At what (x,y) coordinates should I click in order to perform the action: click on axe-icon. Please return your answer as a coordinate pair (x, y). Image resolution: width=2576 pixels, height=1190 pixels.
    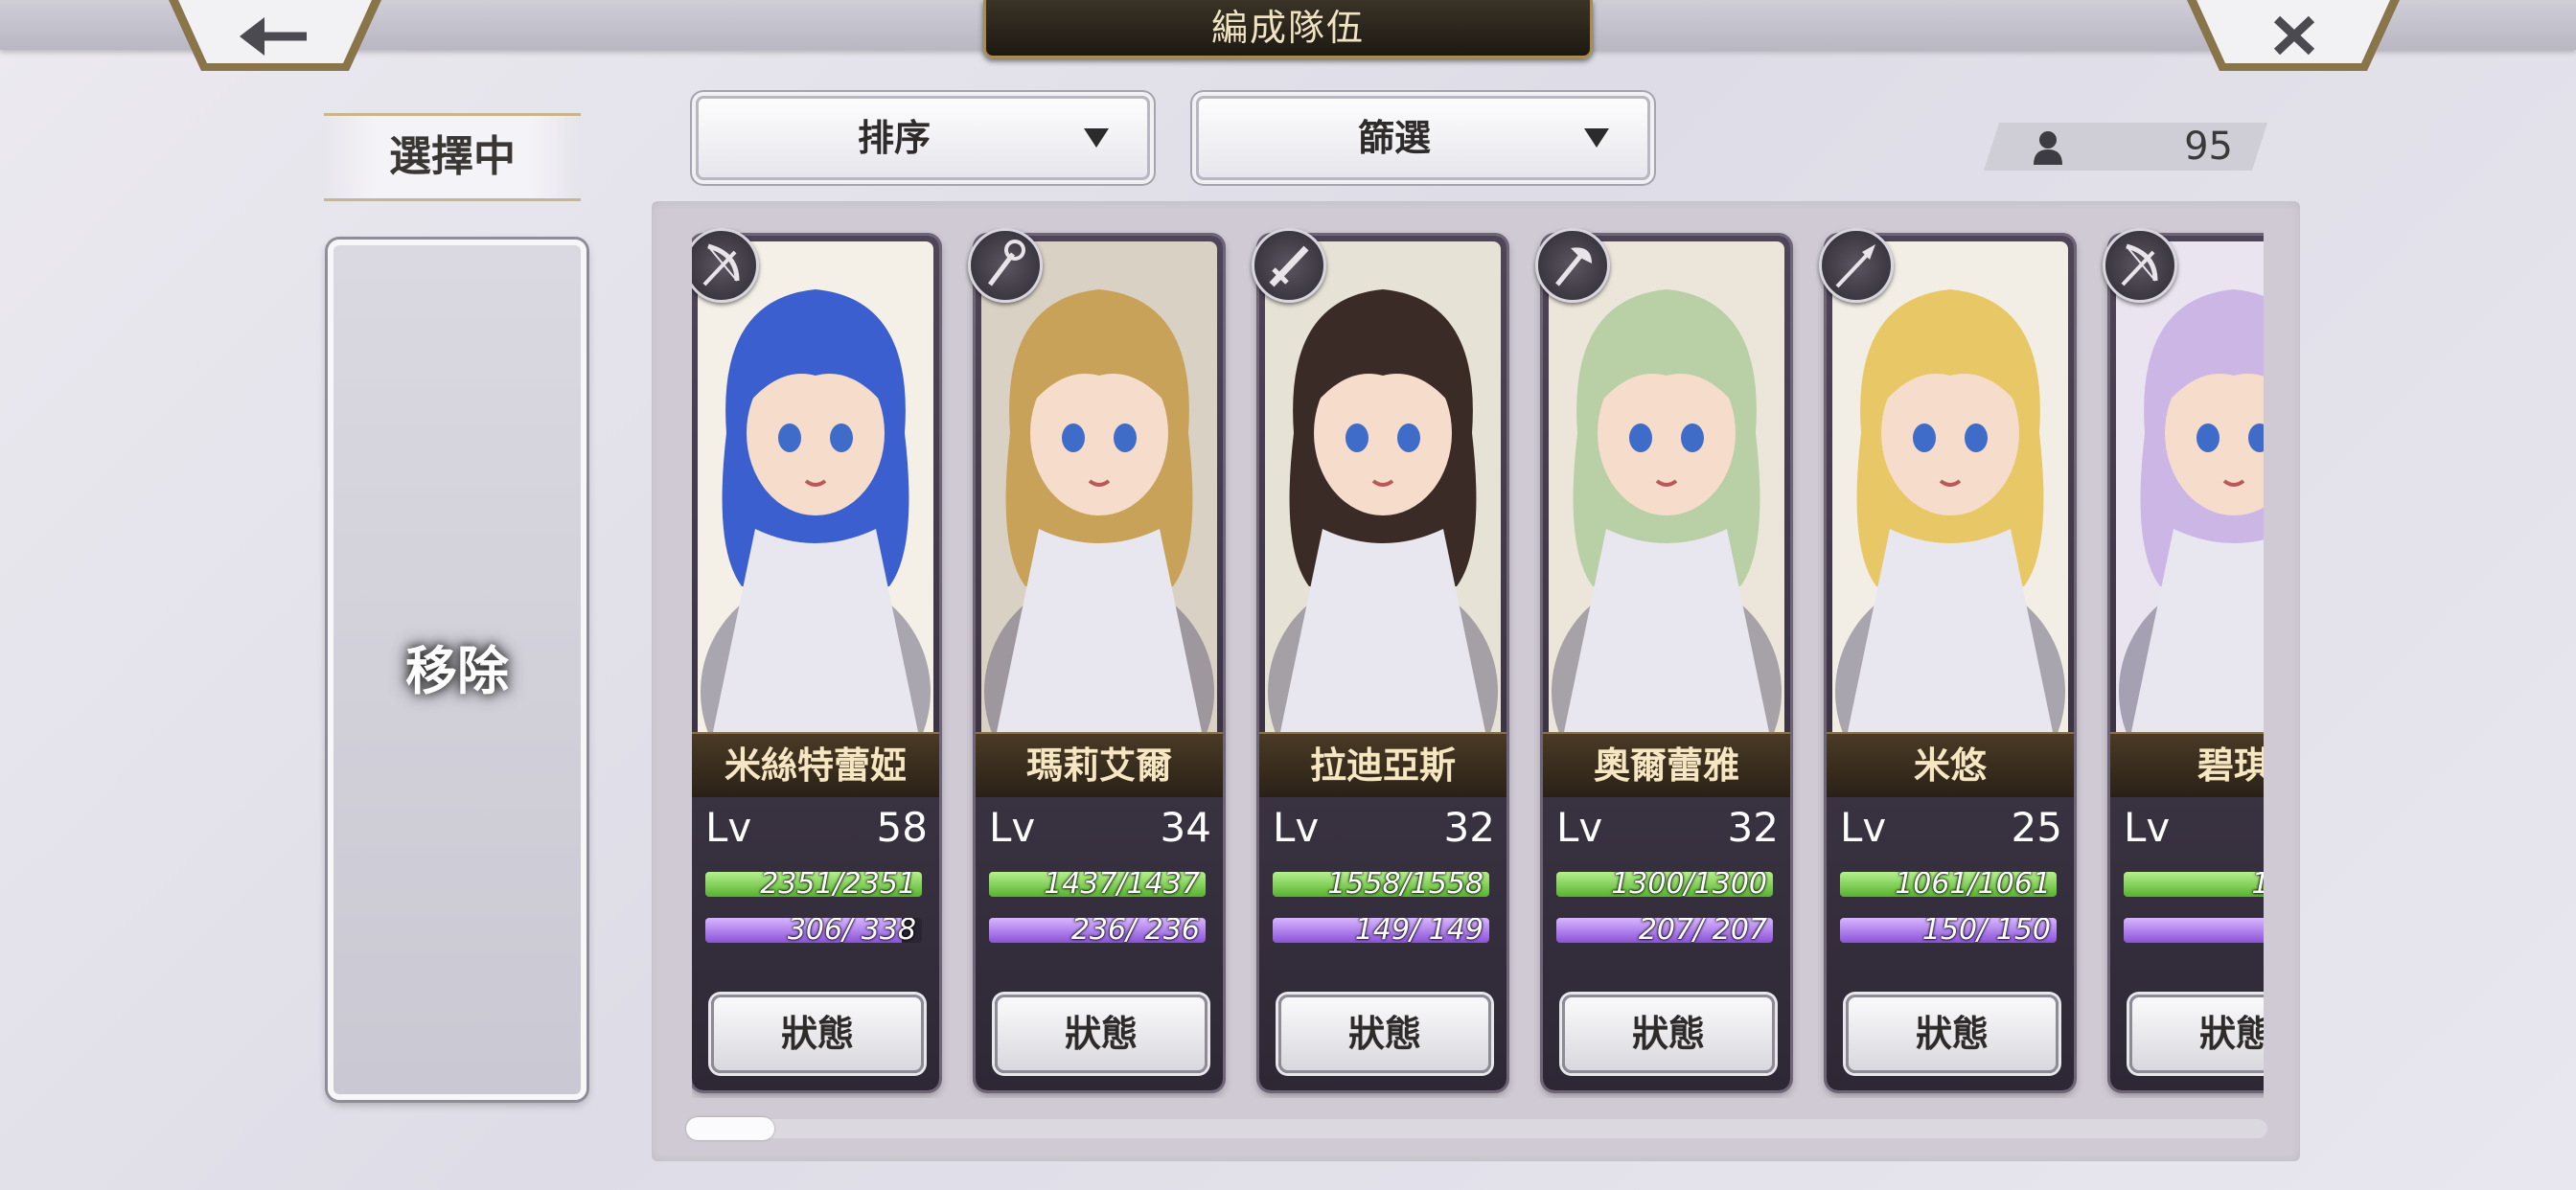
    Looking at the image, I should click on (1572, 265).